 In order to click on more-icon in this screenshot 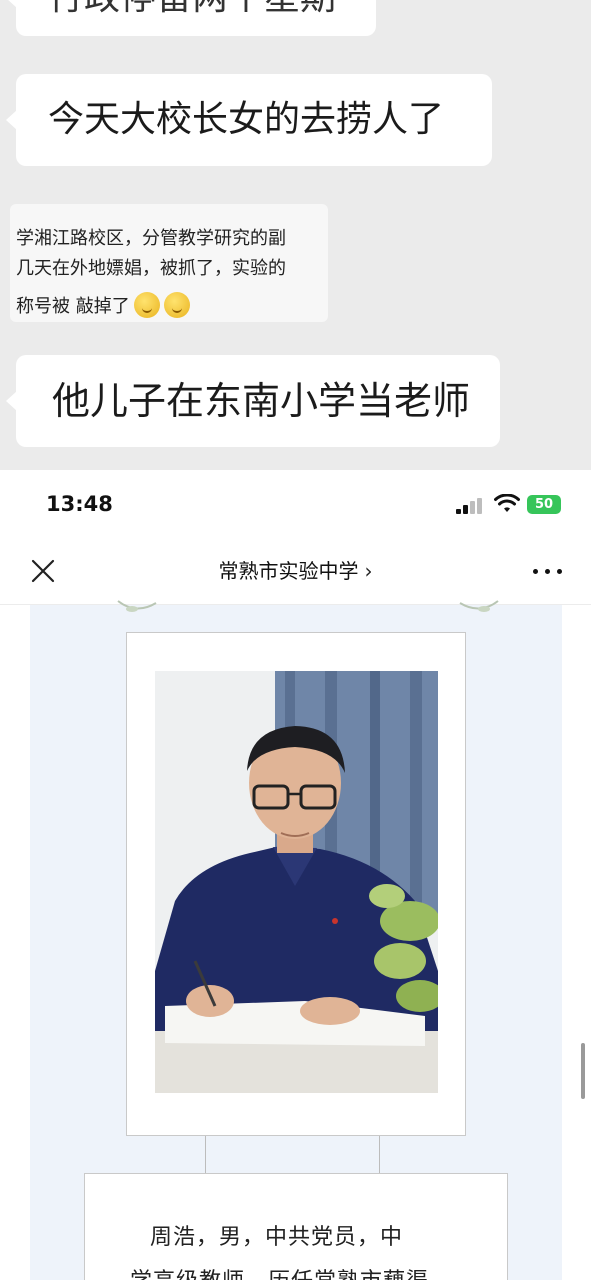, I will do `click(548, 572)`.